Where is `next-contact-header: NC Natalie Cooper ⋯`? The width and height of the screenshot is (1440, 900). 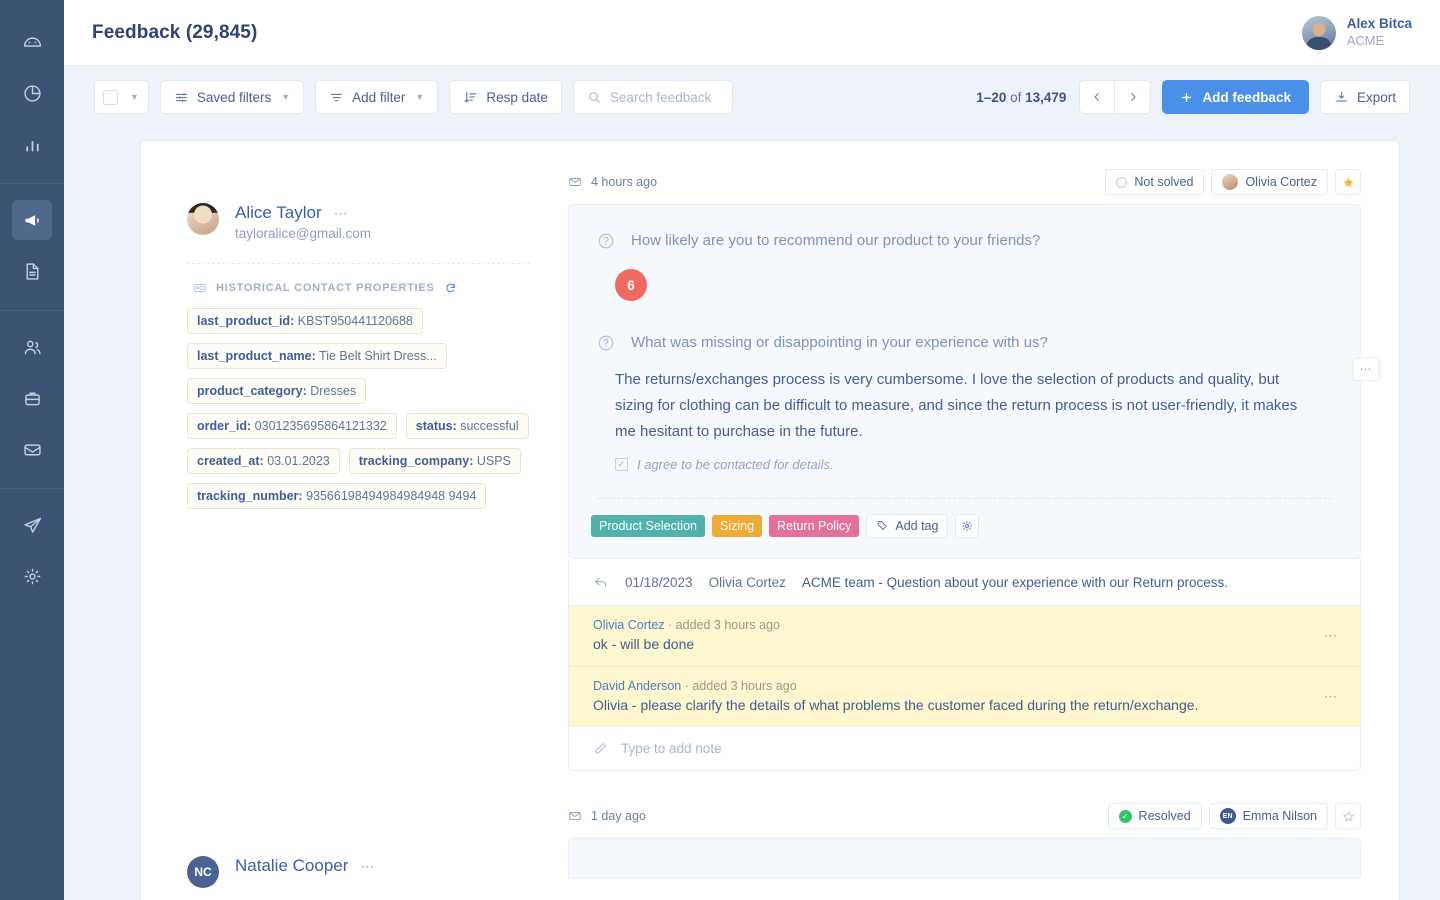
next-contact-header: NC Natalie Cooper ⋯ is located at coordinates (358, 872).